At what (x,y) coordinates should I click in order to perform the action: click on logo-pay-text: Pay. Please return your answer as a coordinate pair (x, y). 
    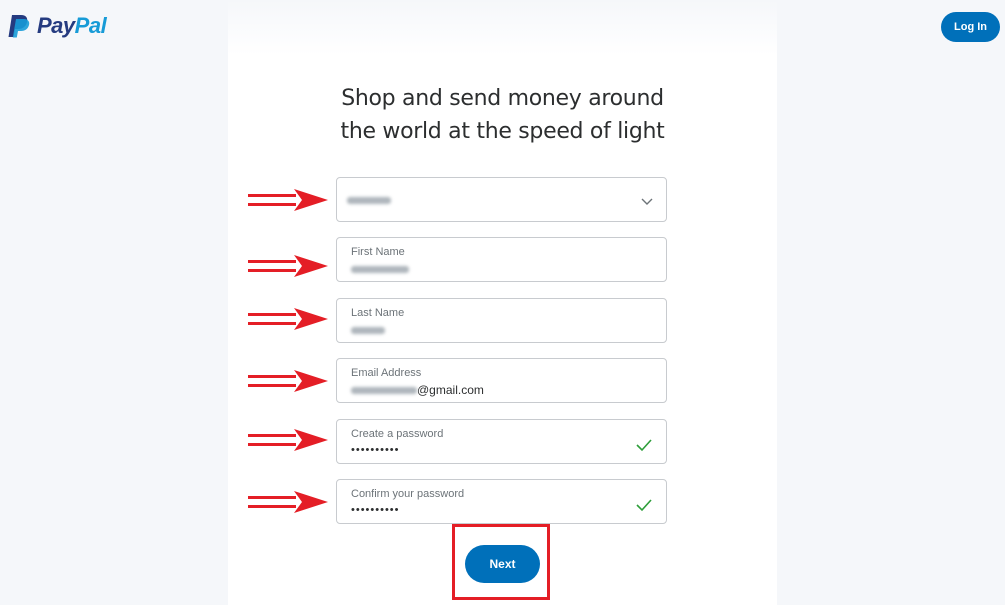
    Looking at the image, I should click on (56, 25).